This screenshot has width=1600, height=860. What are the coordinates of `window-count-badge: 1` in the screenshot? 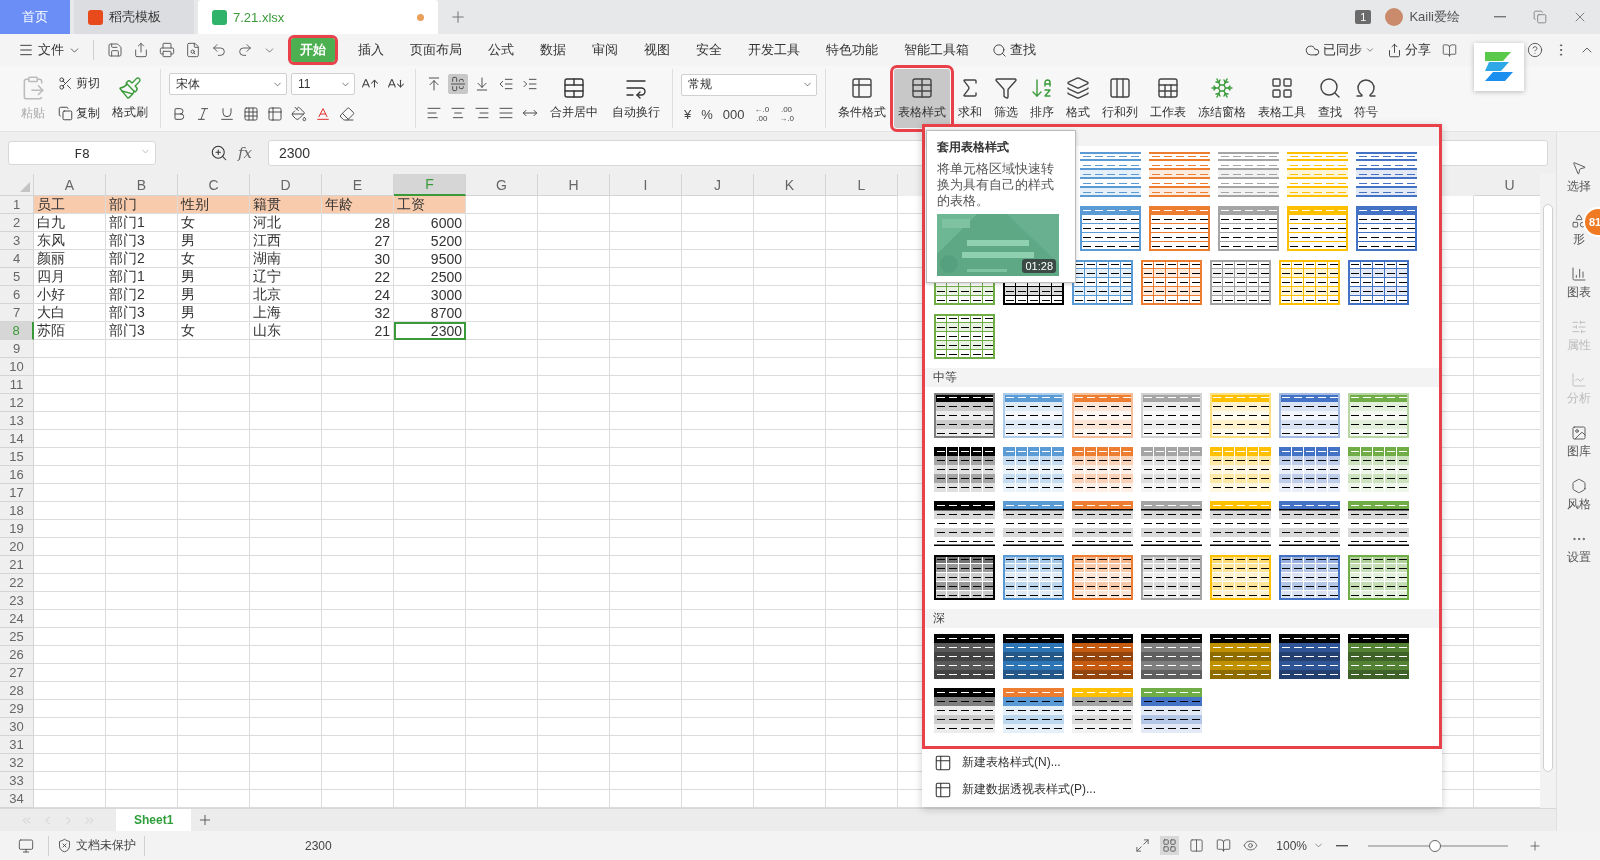 It's located at (1363, 17).